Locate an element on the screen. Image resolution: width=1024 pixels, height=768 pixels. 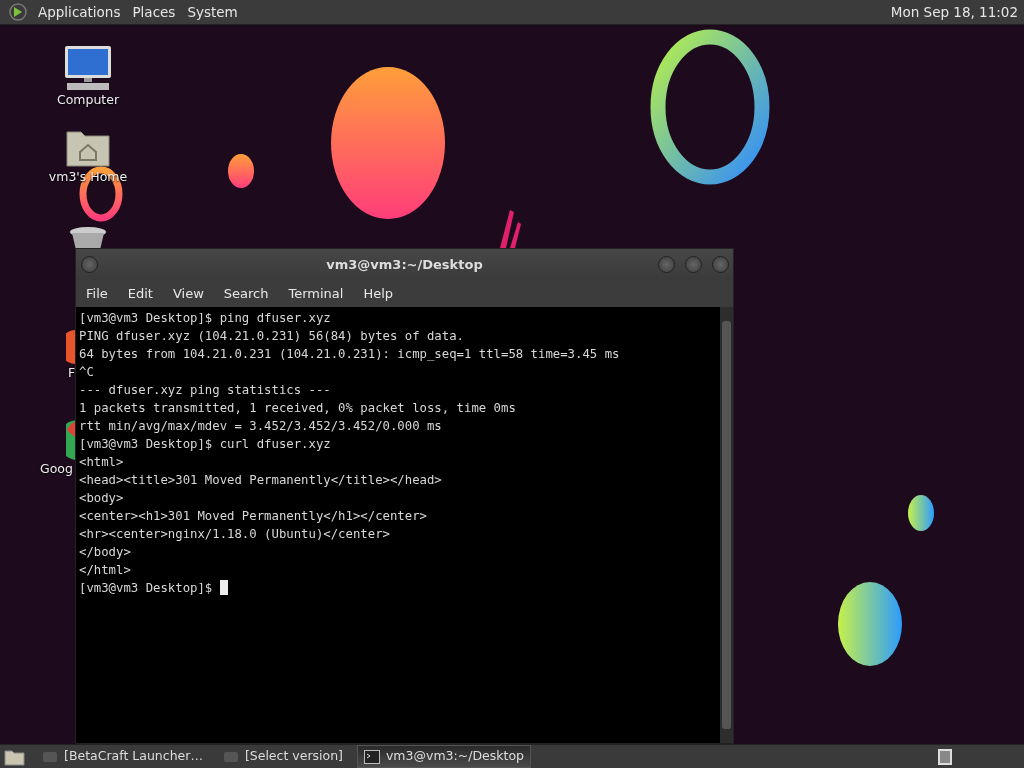
logo-icon is located at coordinates (18, 12).